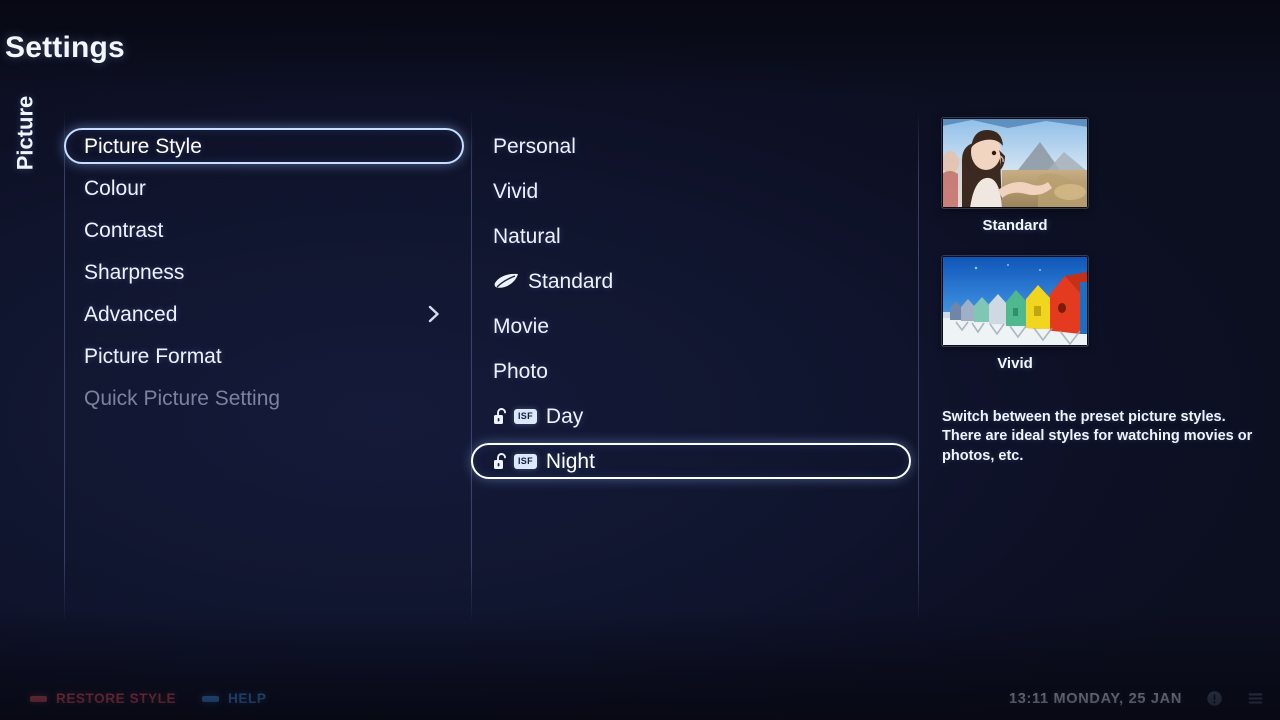 This screenshot has width=1280, height=720. What do you see at coordinates (520, 371) in the screenshot?
I see `picture-style-item-label: Photo` at bounding box center [520, 371].